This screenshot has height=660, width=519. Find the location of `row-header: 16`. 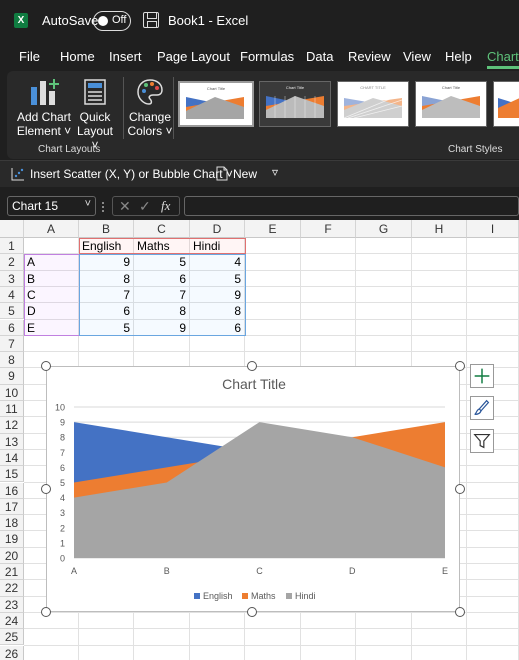

row-header: 16 is located at coordinates (12, 490).